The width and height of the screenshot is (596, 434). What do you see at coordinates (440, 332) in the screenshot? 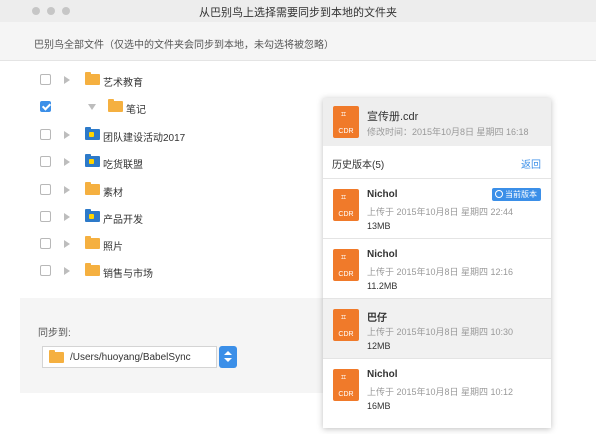
I see `version-upload-time: 上传于 2015年10月8日 星期四 10:30` at bounding box center [440, 332].